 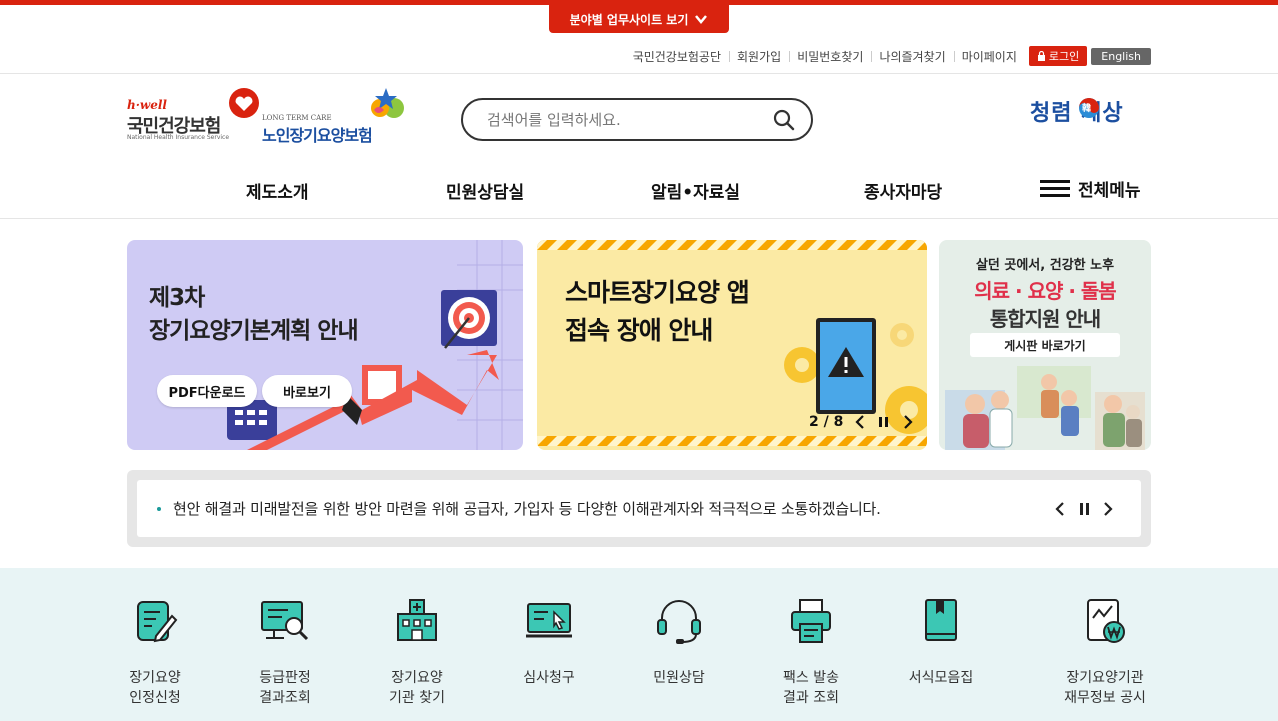 I want to click on nhis-slogan: h·well, so click(x=147, y=105).